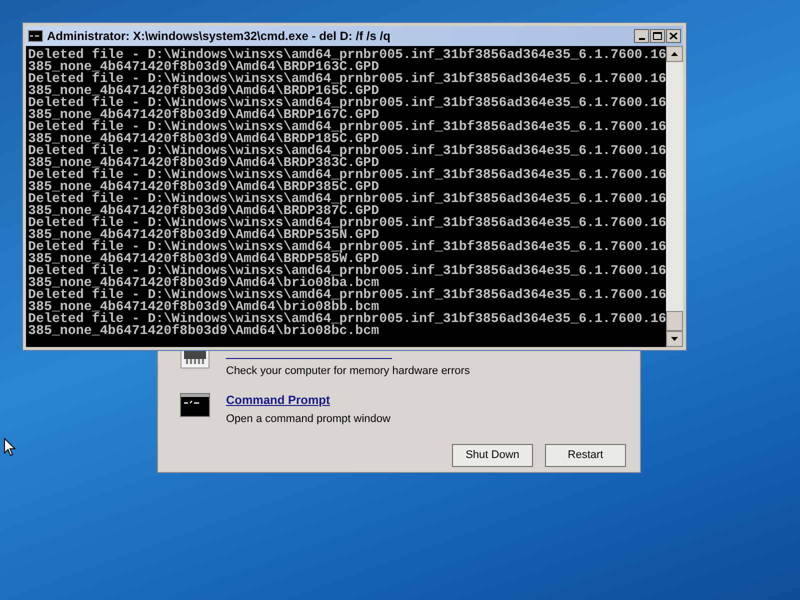  I want to click on scroll-thumb, so click(674, 321).